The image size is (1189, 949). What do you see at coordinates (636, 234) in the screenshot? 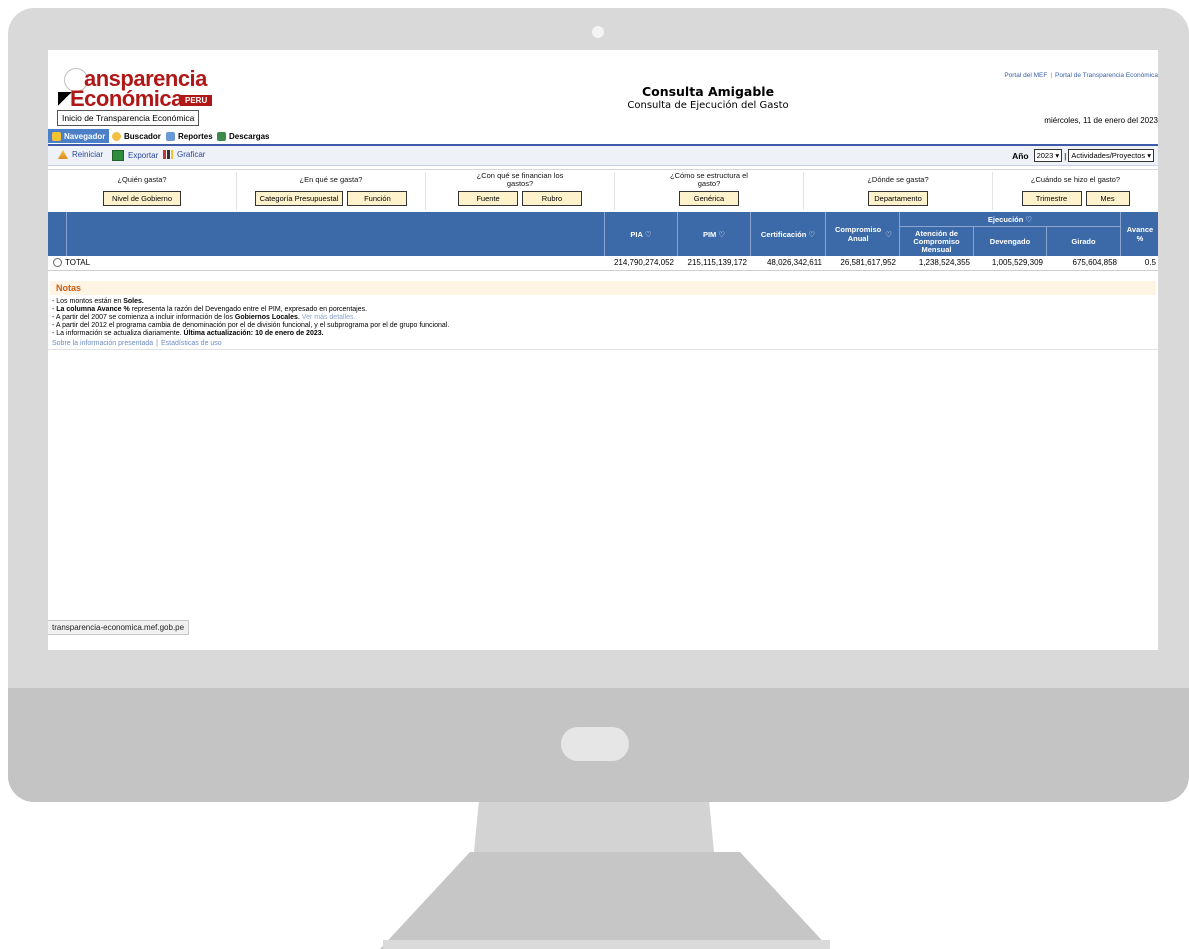
I see `pia-header-label: PIA` at bounding box center [636, 234].